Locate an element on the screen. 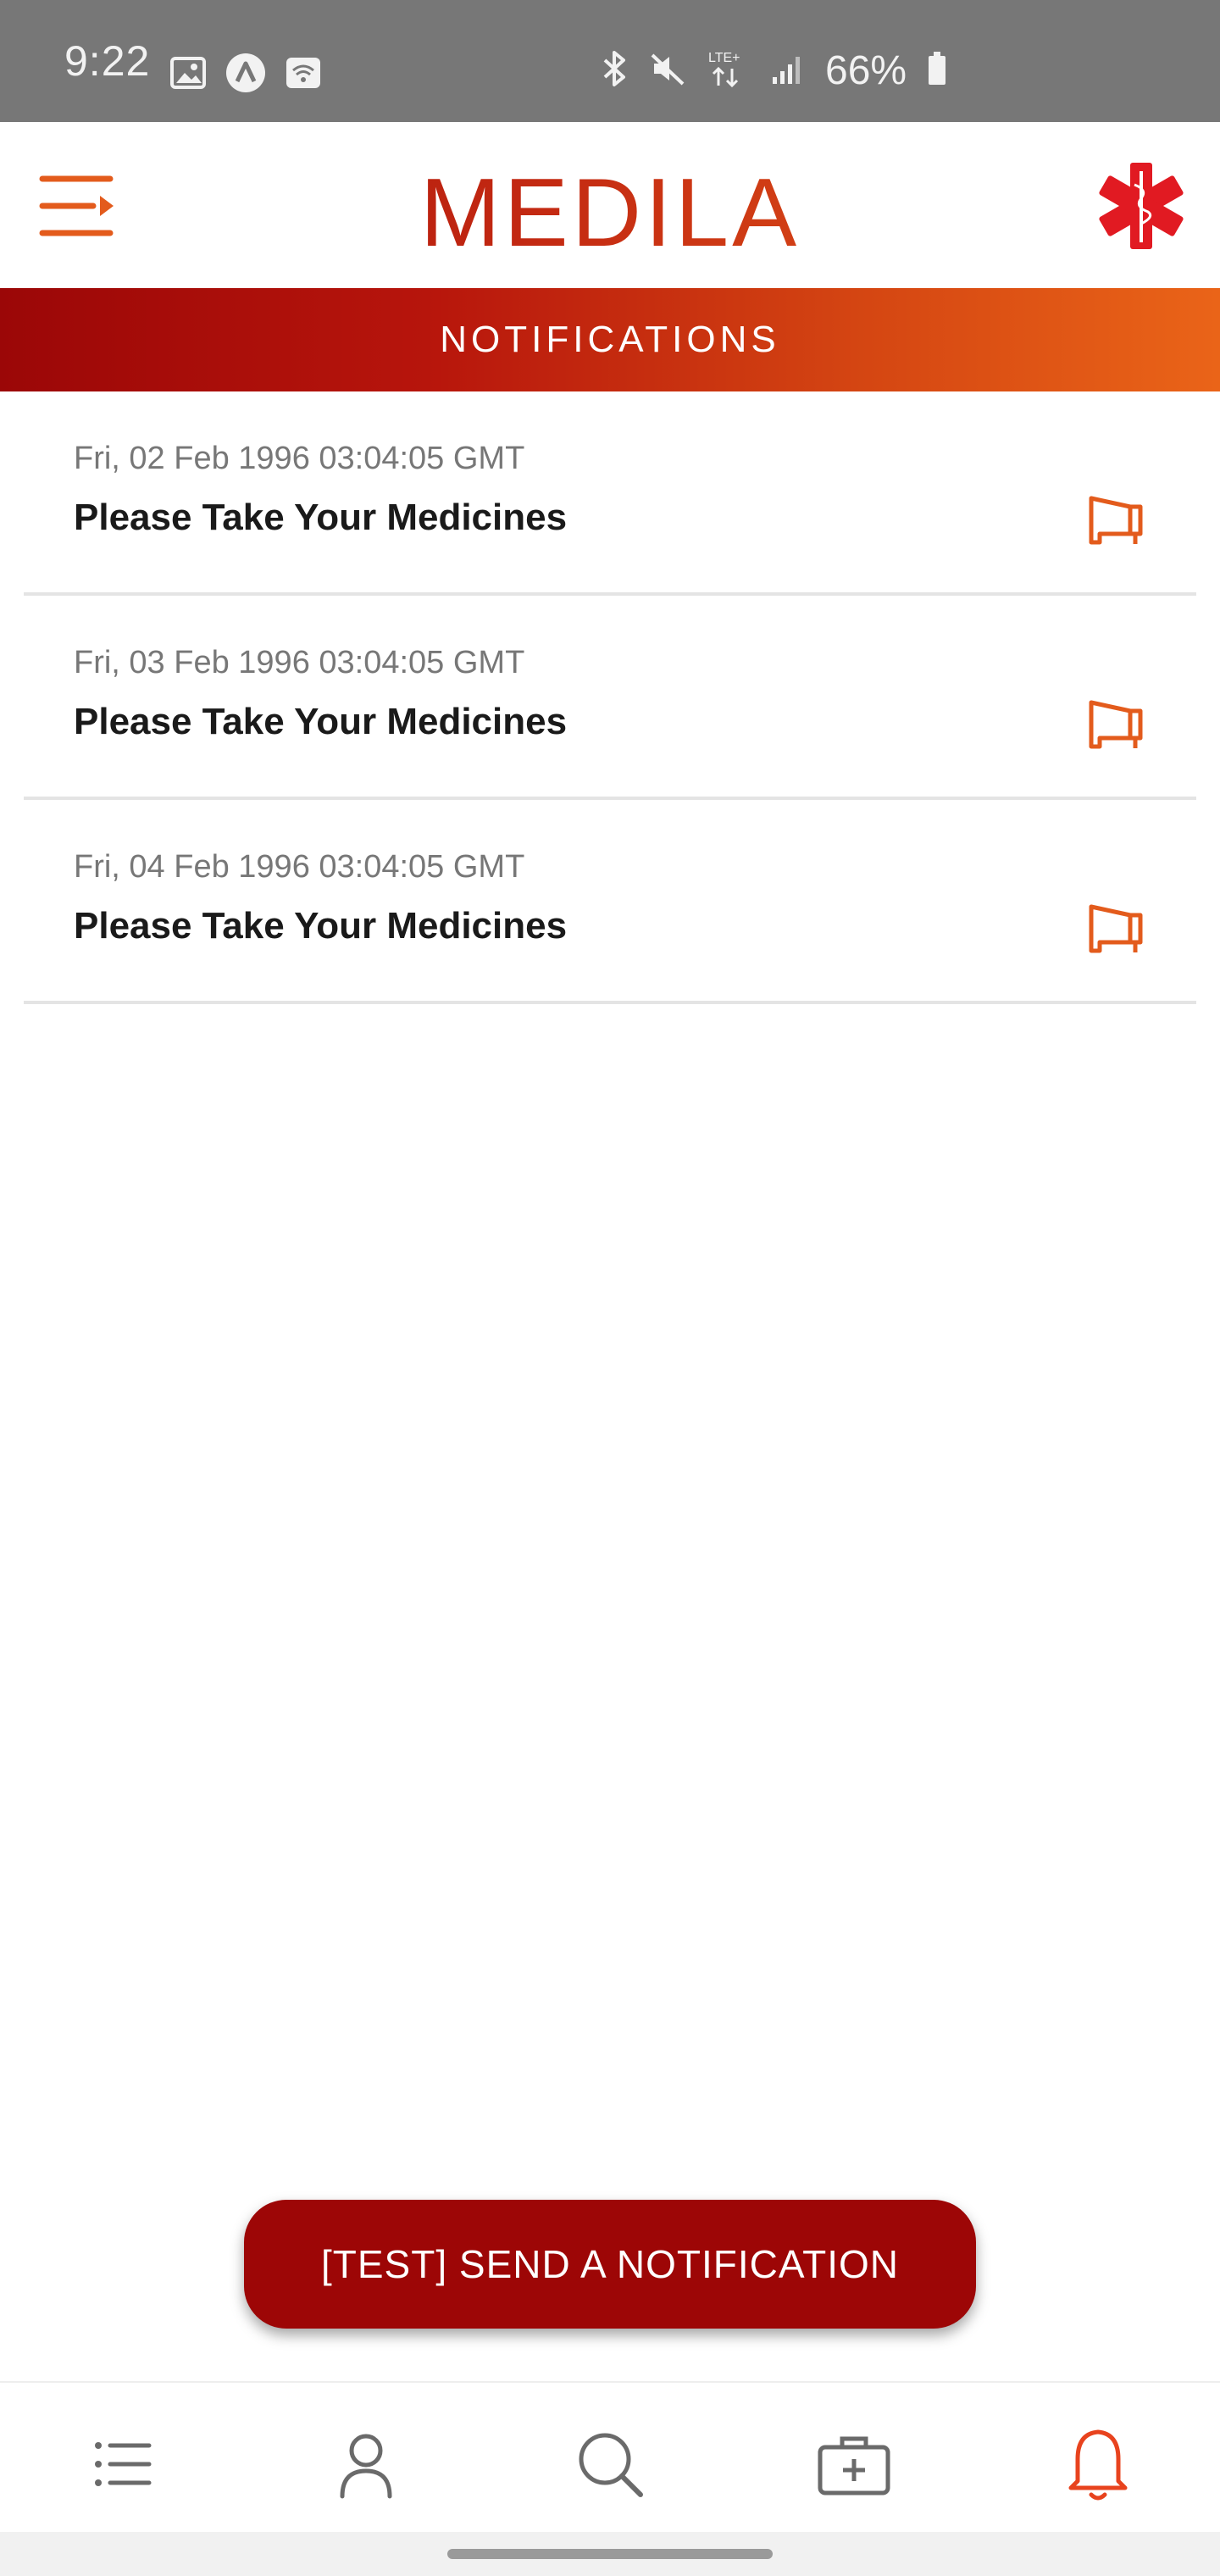  battery-percentage: 66% is located at coordinates (866, 70).